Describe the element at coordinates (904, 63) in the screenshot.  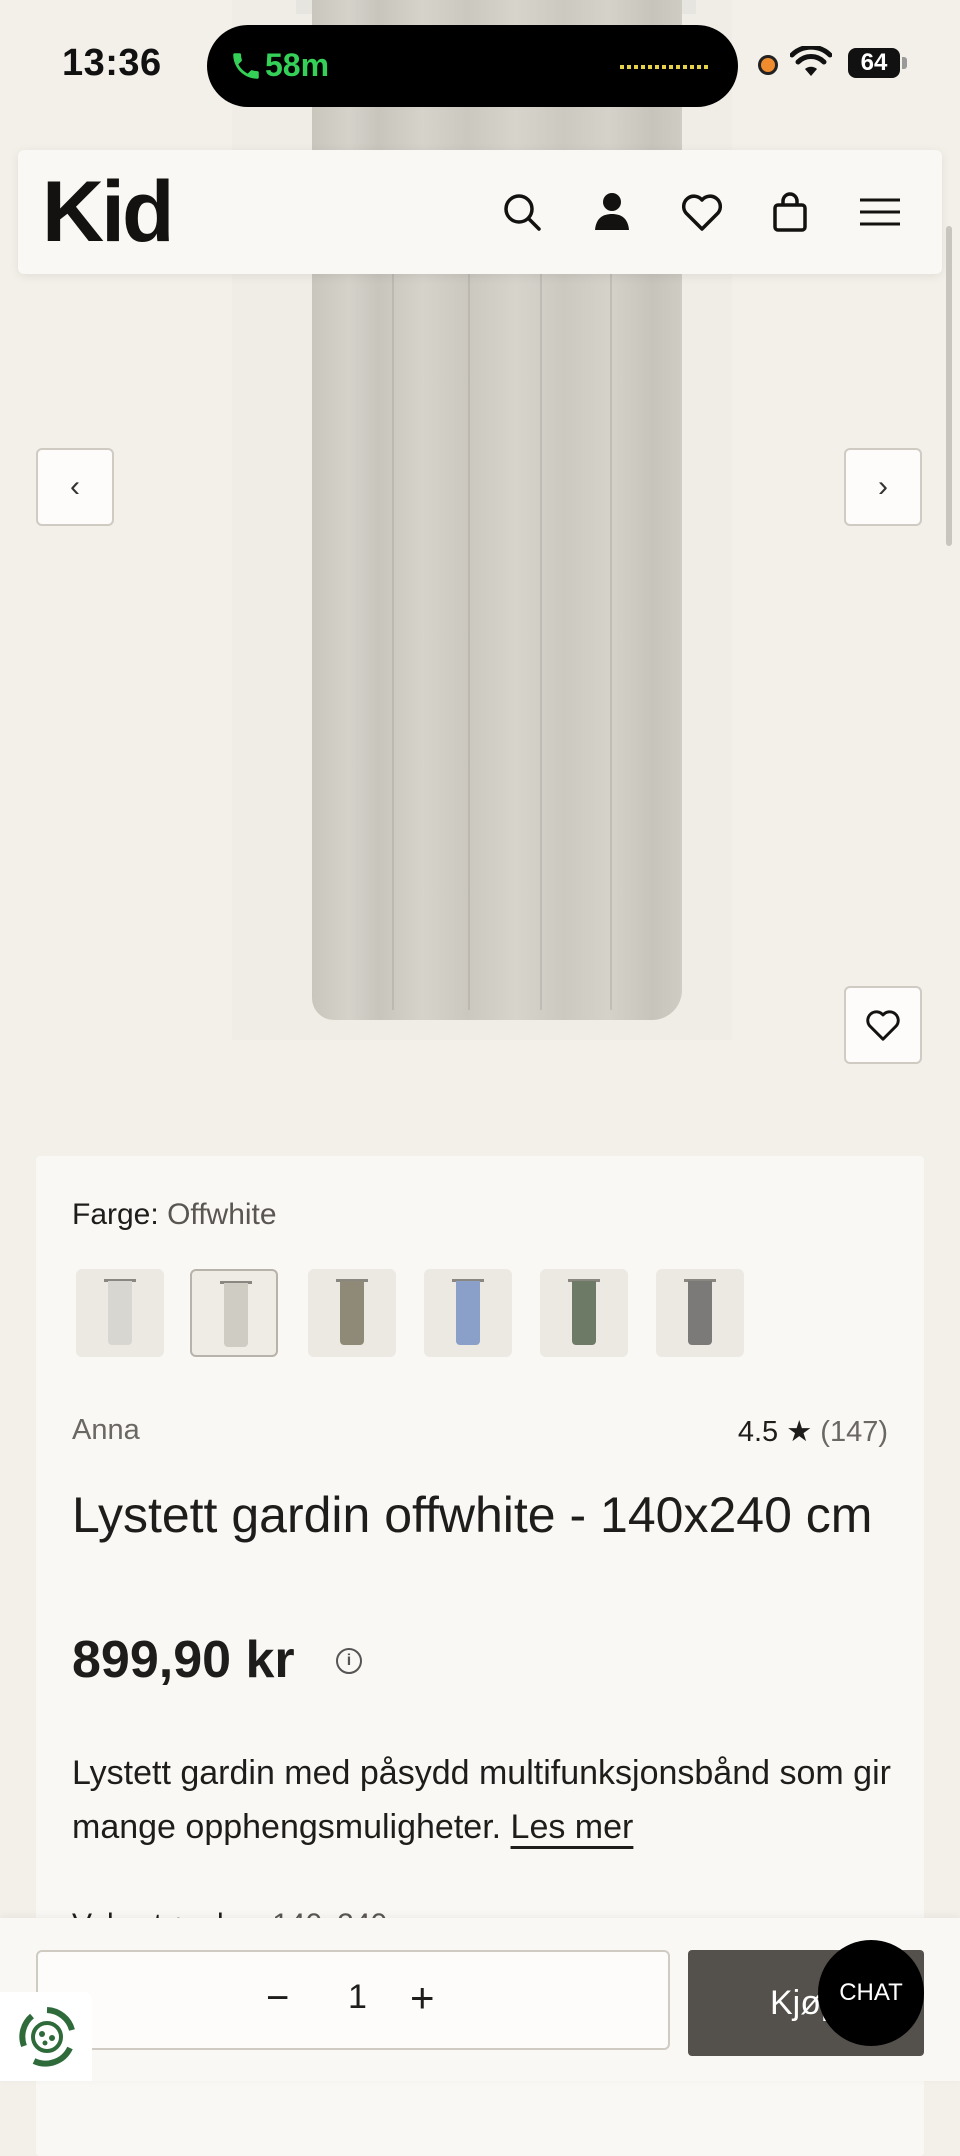
I see `battery-cap` at that location.